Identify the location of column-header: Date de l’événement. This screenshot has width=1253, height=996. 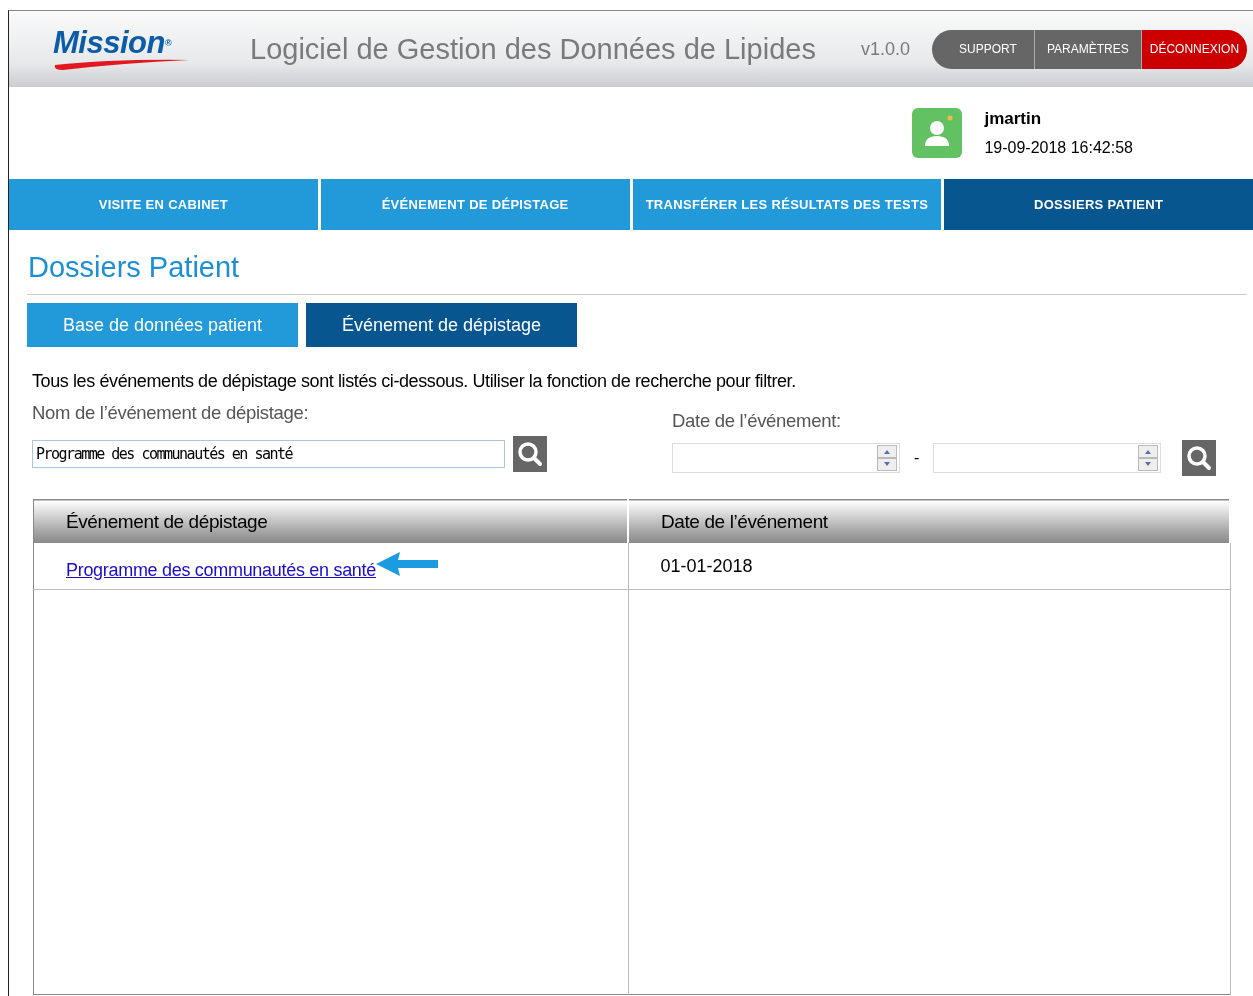
(929, 521).